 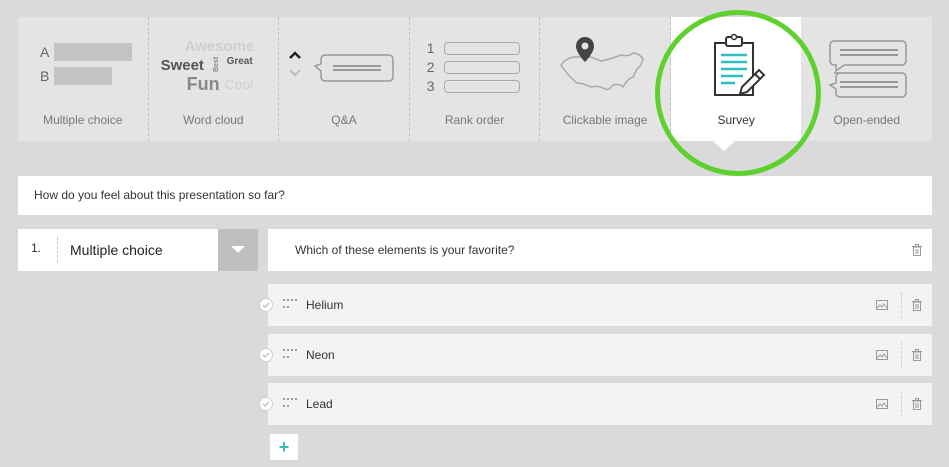 I want to click on type-label: Multiple choice, so click(x=83, y=120).